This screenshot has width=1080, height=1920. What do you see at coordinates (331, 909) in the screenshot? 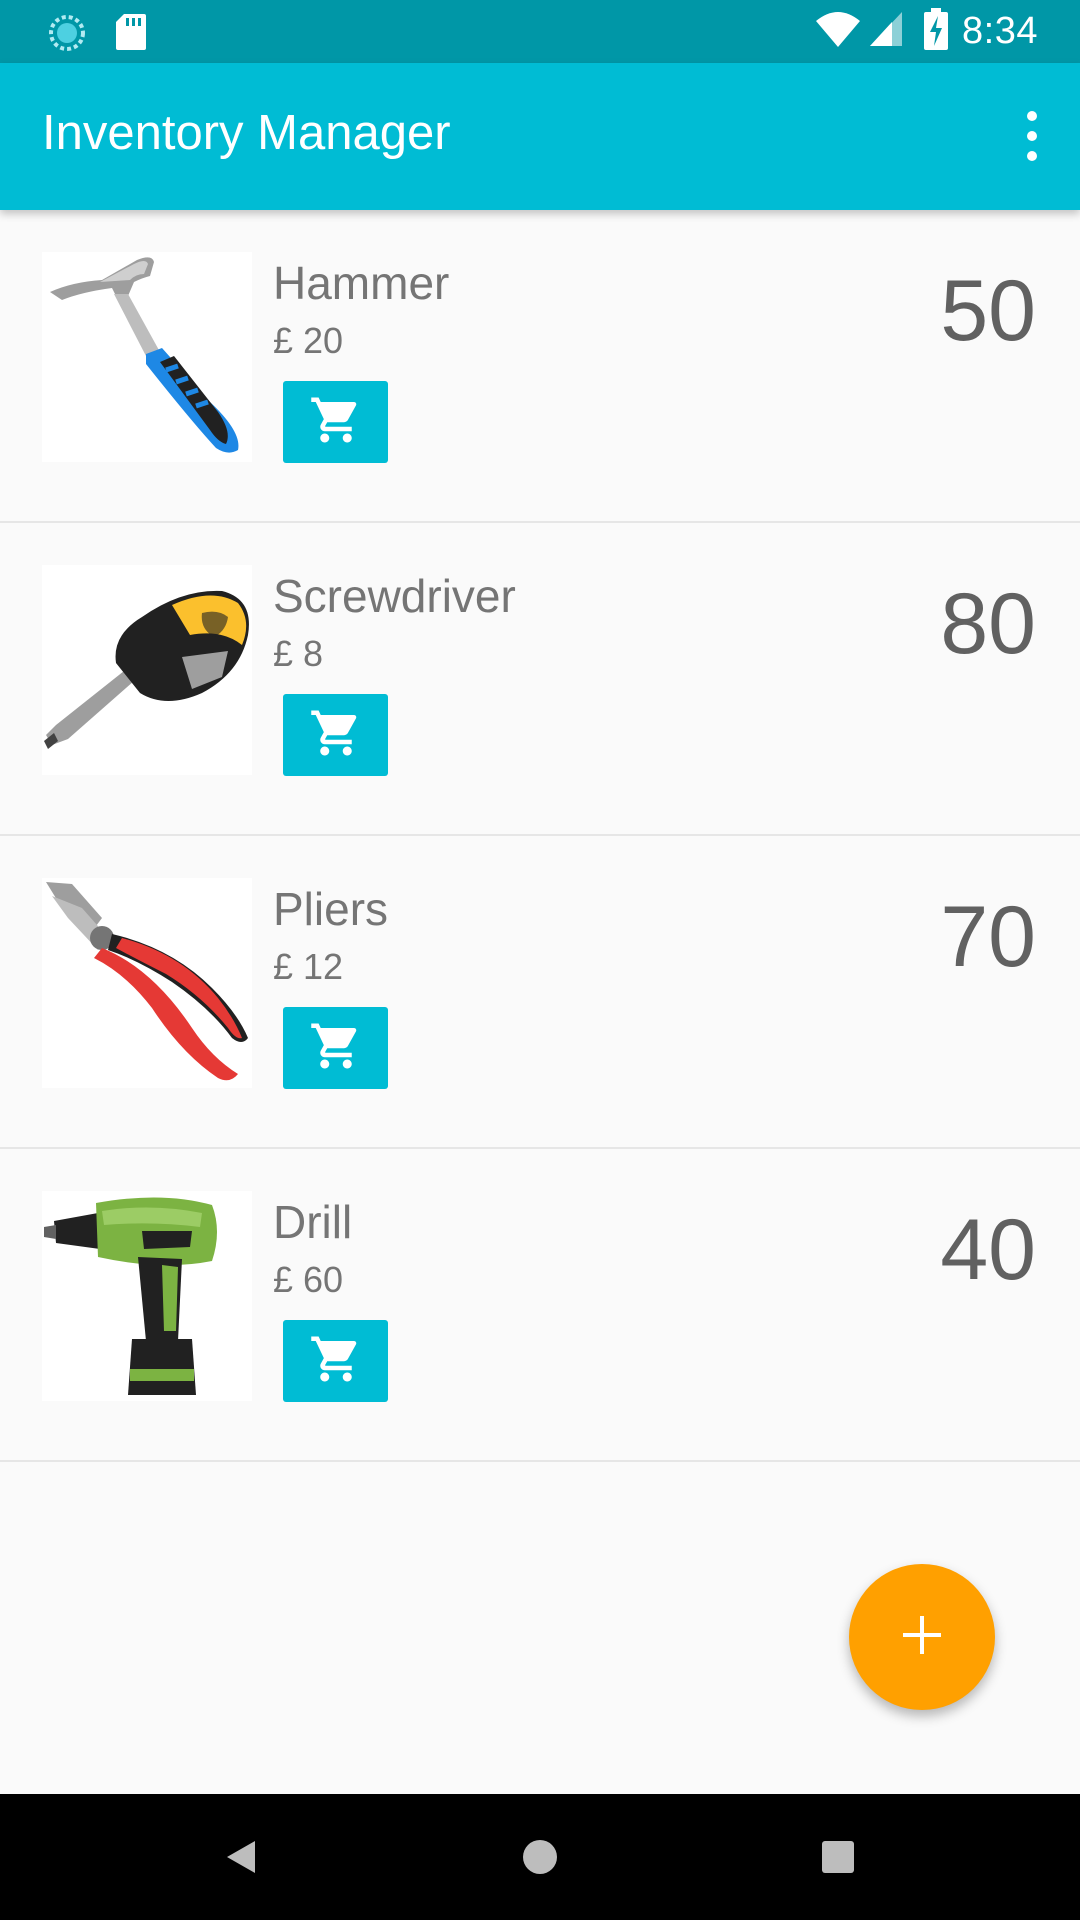
I see `product-name: Pliers` at bounding box center [331, 909].